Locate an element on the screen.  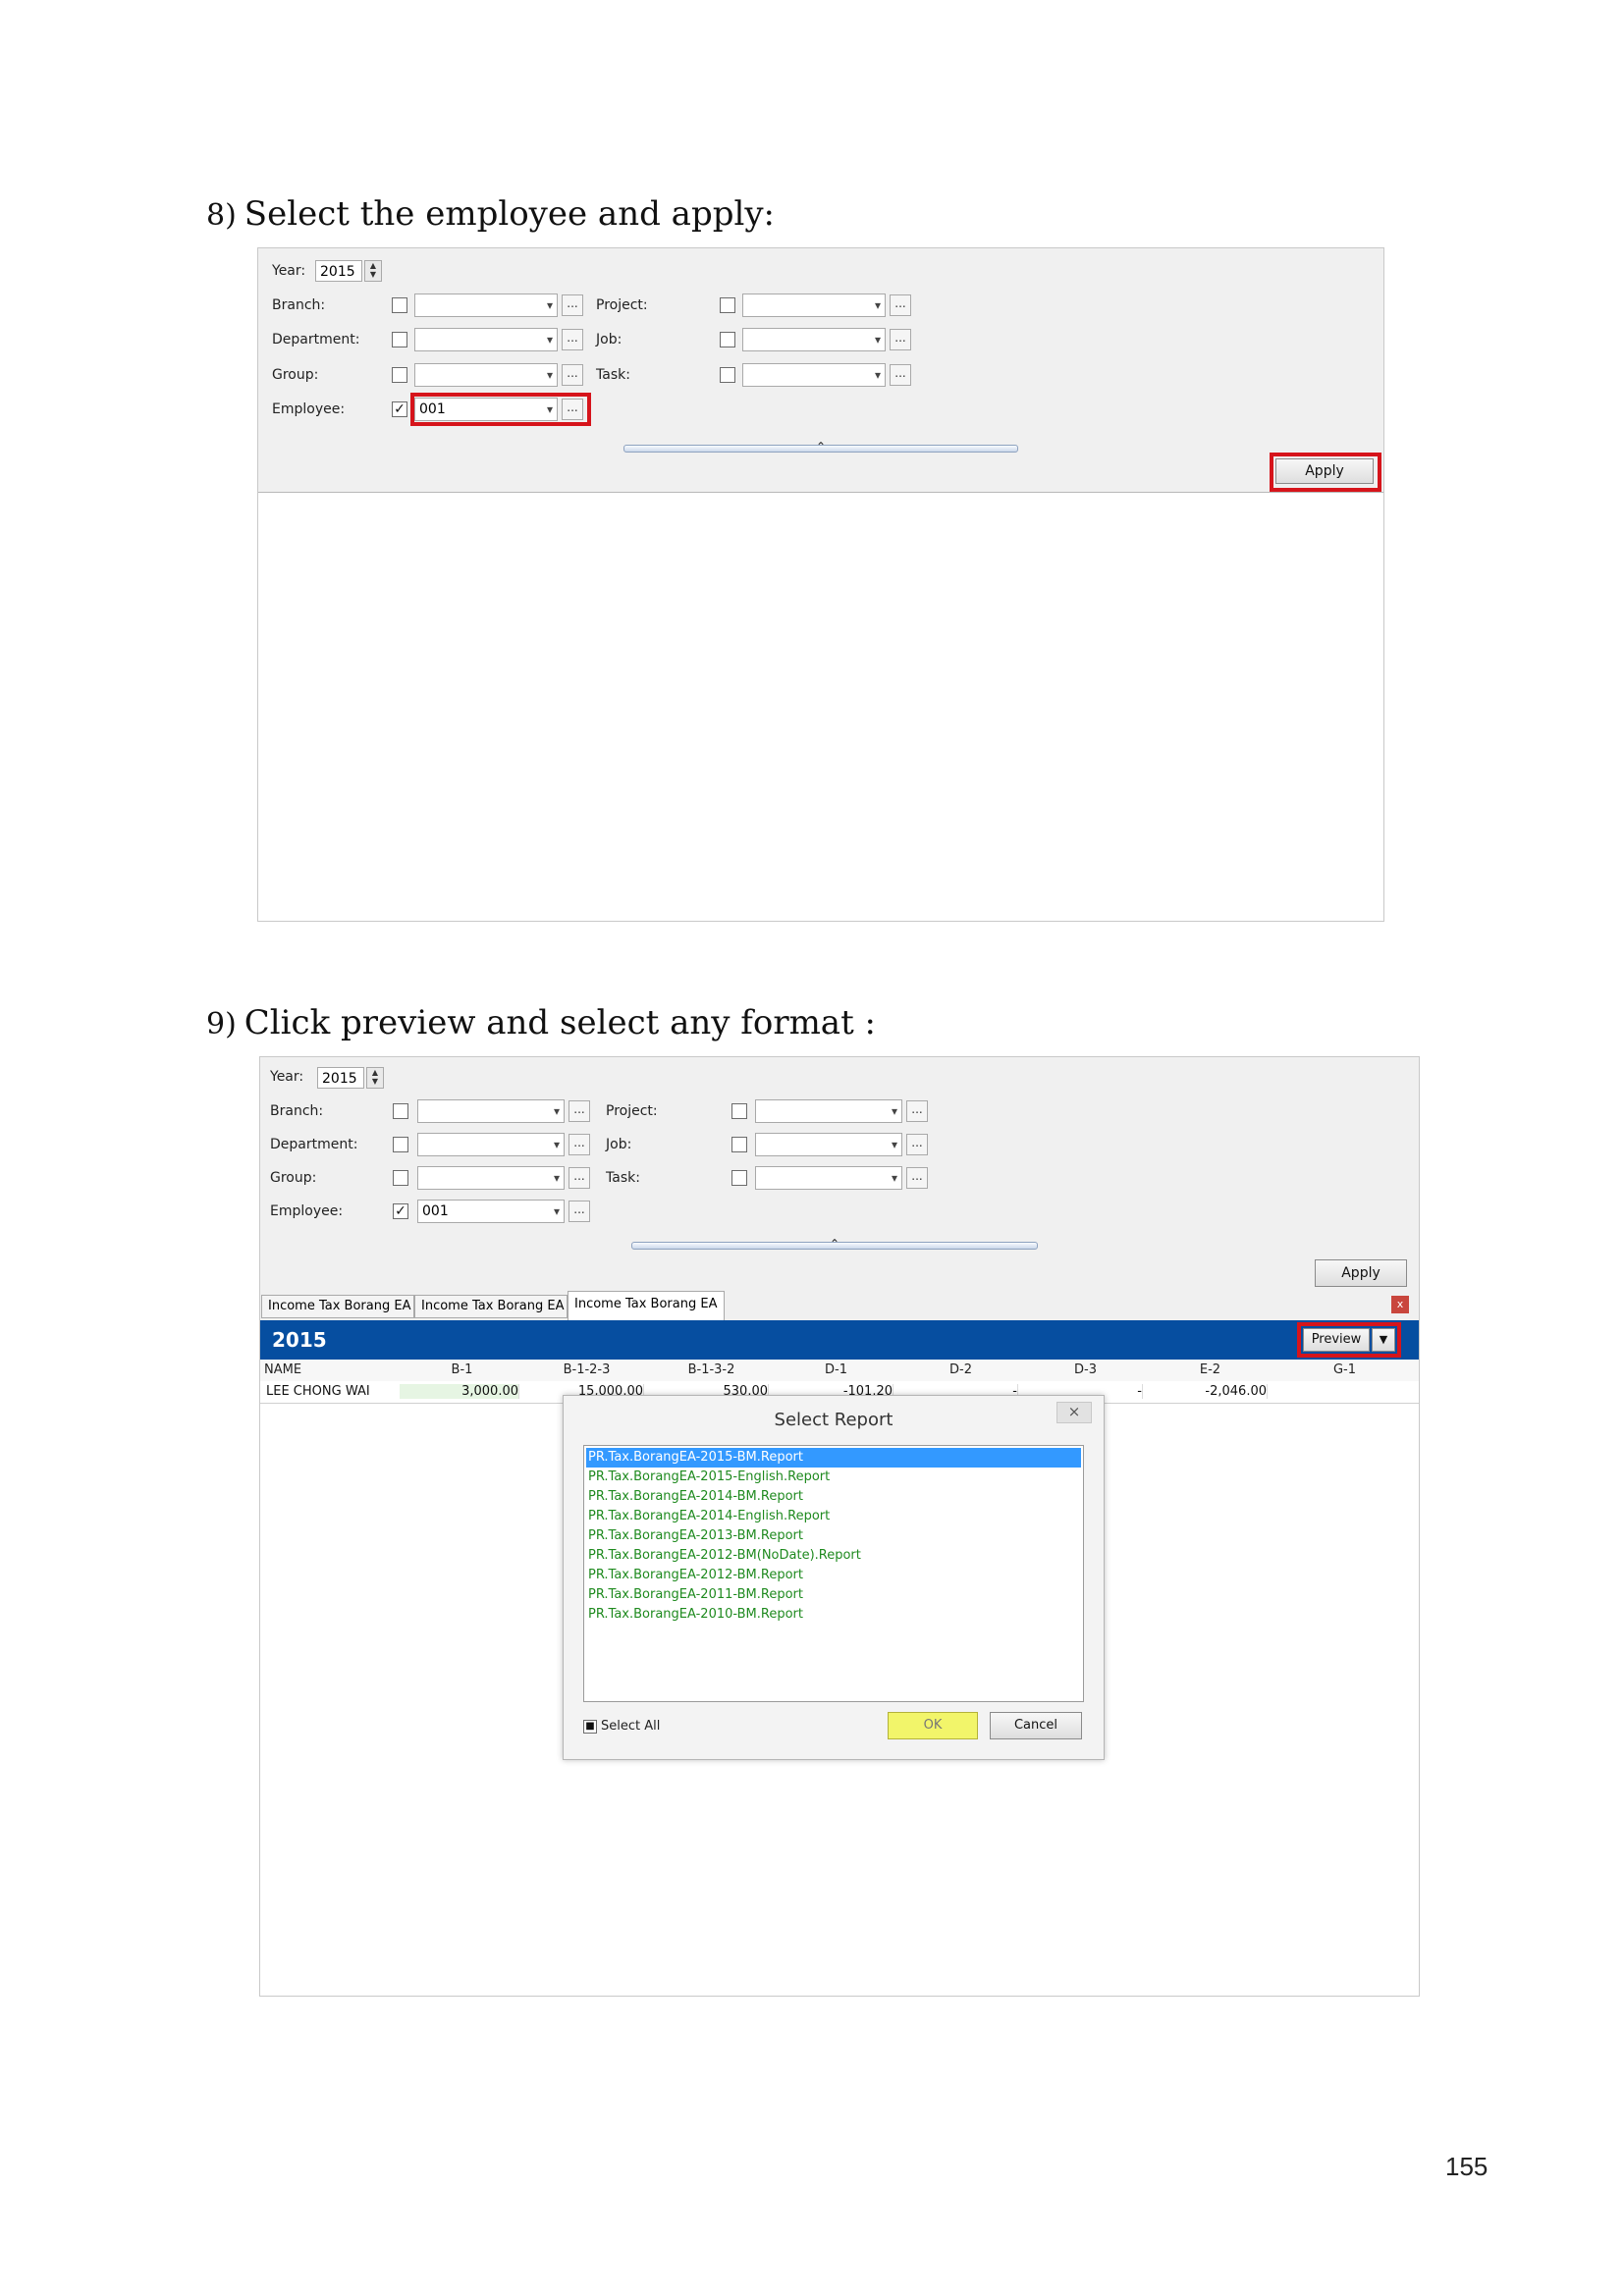
employee-combo: 001 ▾ is located at coordinates (491, 1211).